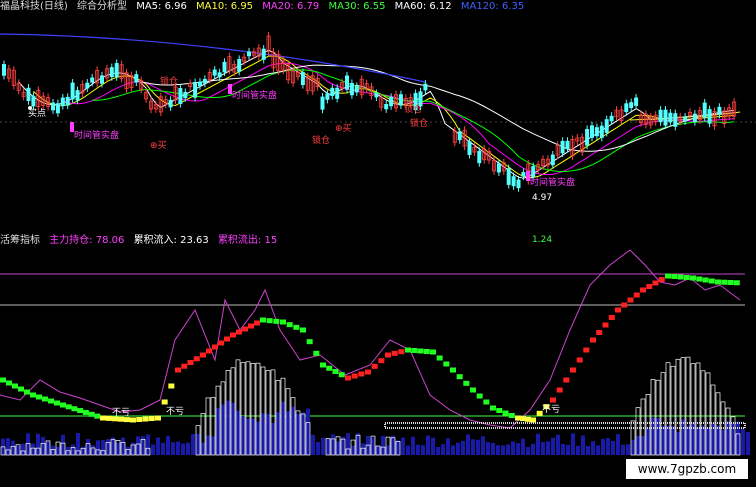 This screenshot has height=487, width=756. I want to click on ma60-line, so click(438, 108).